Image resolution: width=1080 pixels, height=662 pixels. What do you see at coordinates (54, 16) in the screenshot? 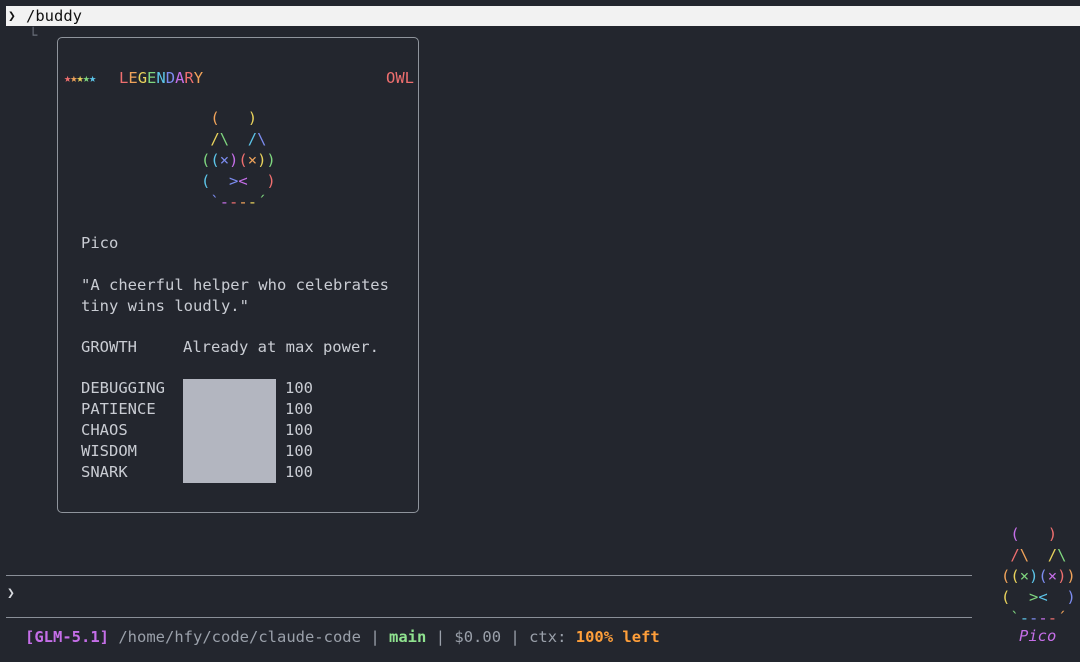
I see `command-text: /buddy` at bounding box center [54, 16].